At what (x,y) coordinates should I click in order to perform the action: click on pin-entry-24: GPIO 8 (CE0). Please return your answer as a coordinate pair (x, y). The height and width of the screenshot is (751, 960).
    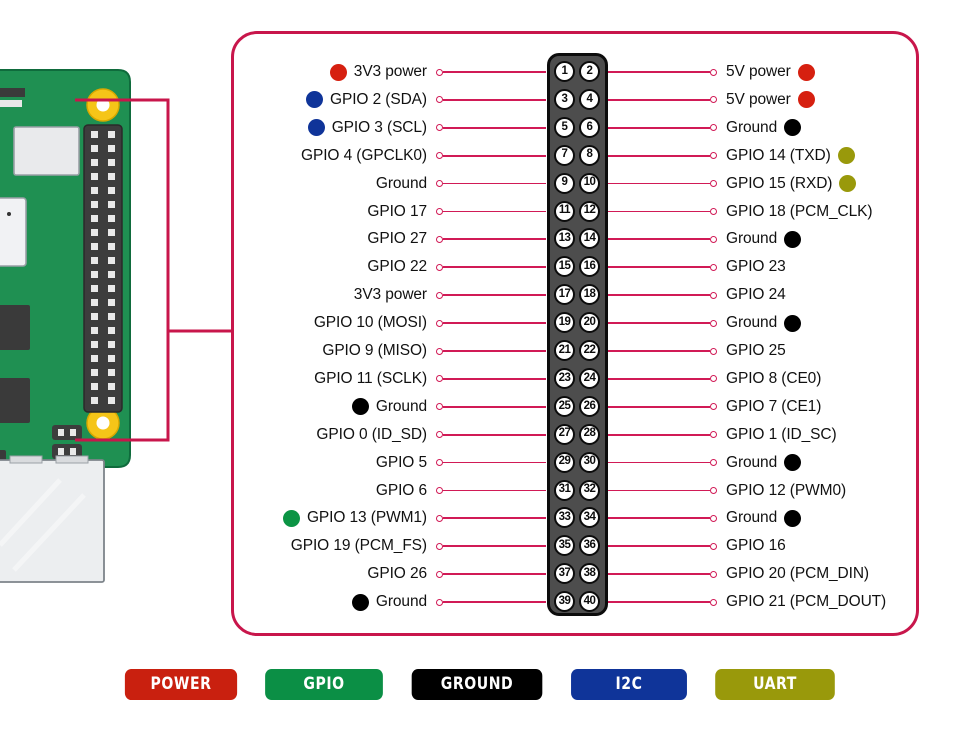
    Looking at the image, I should click on (777, 379).